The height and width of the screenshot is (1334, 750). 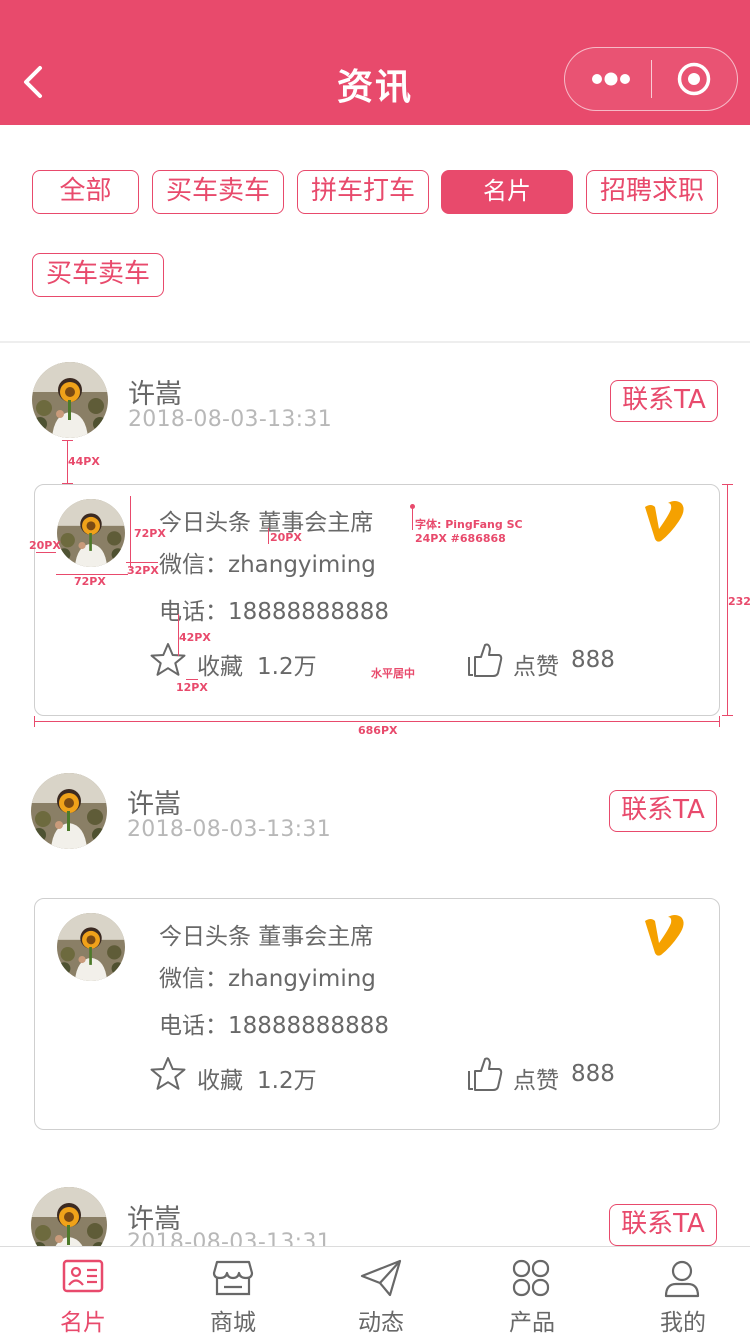 I want to click on annotation-20px-top: 20PX, so click(x=286, y=537).